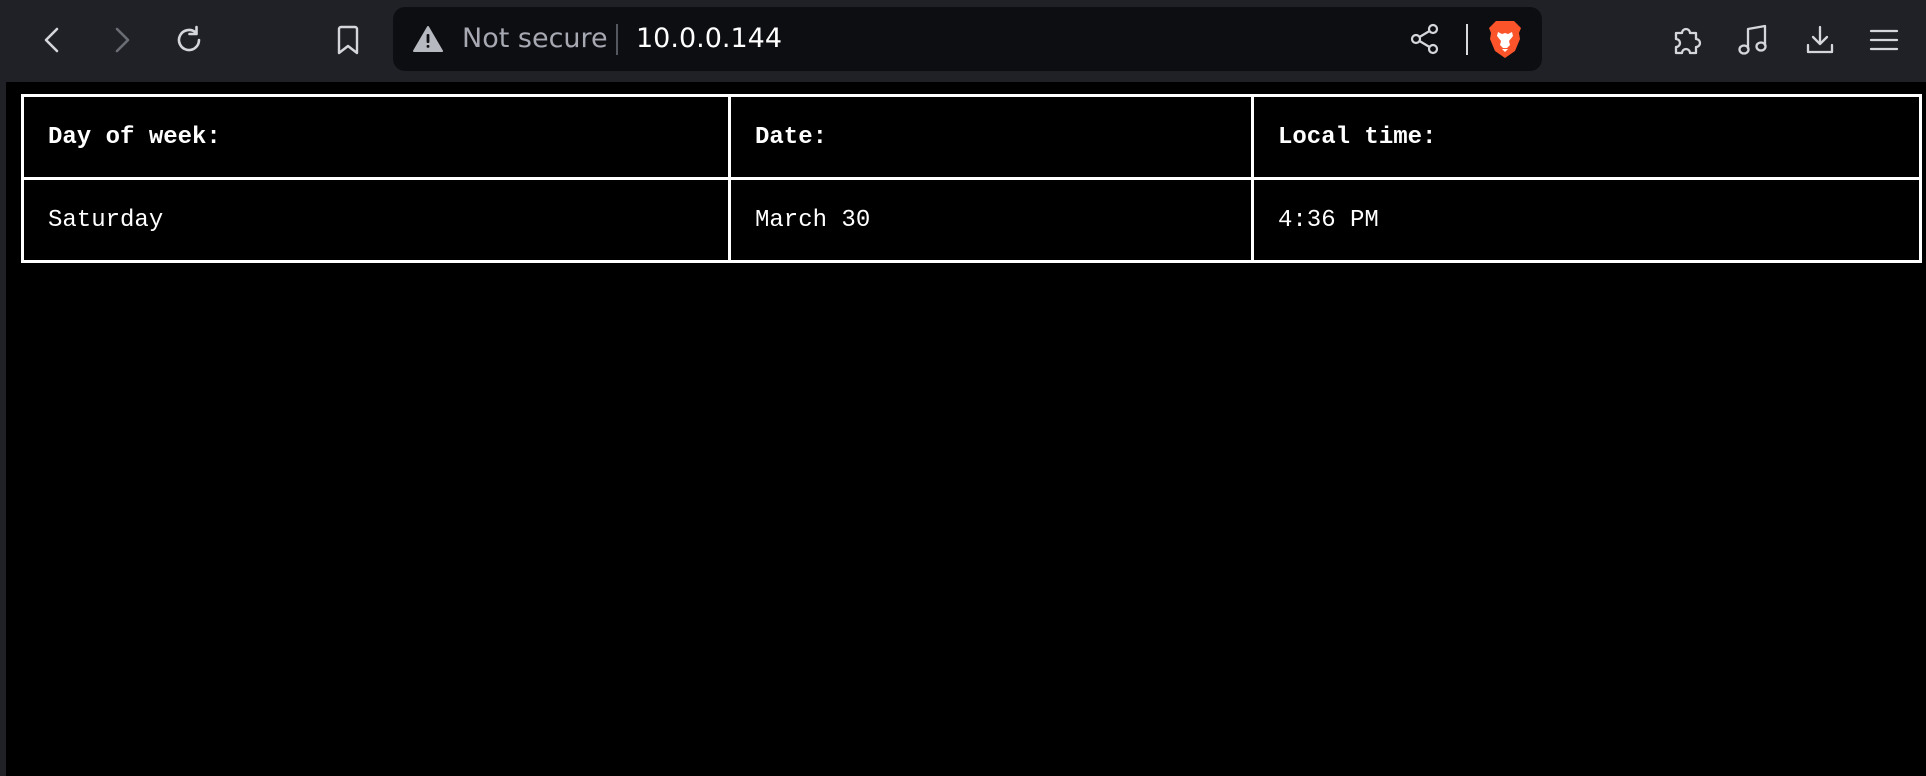 The image size is (1926, 776). What do you see at coordinates (535, 39) in the screenshot?
I see `security-status-label: Not secure` at bounding box center [535, 39].